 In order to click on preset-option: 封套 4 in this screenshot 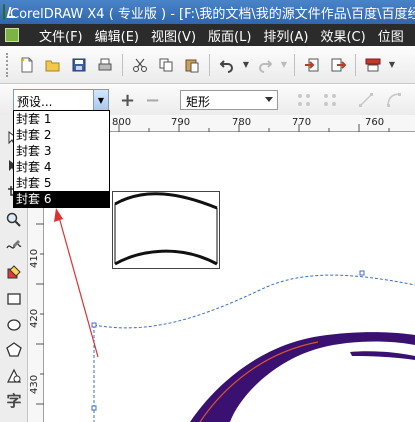, I will do `click(61, 167)`.